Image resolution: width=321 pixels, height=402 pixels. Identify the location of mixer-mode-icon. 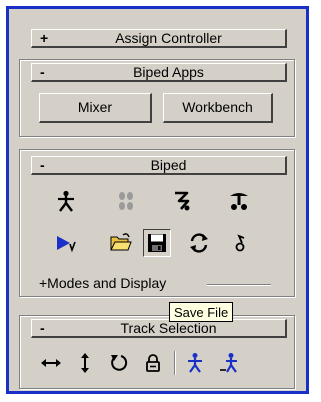
(239, 201).